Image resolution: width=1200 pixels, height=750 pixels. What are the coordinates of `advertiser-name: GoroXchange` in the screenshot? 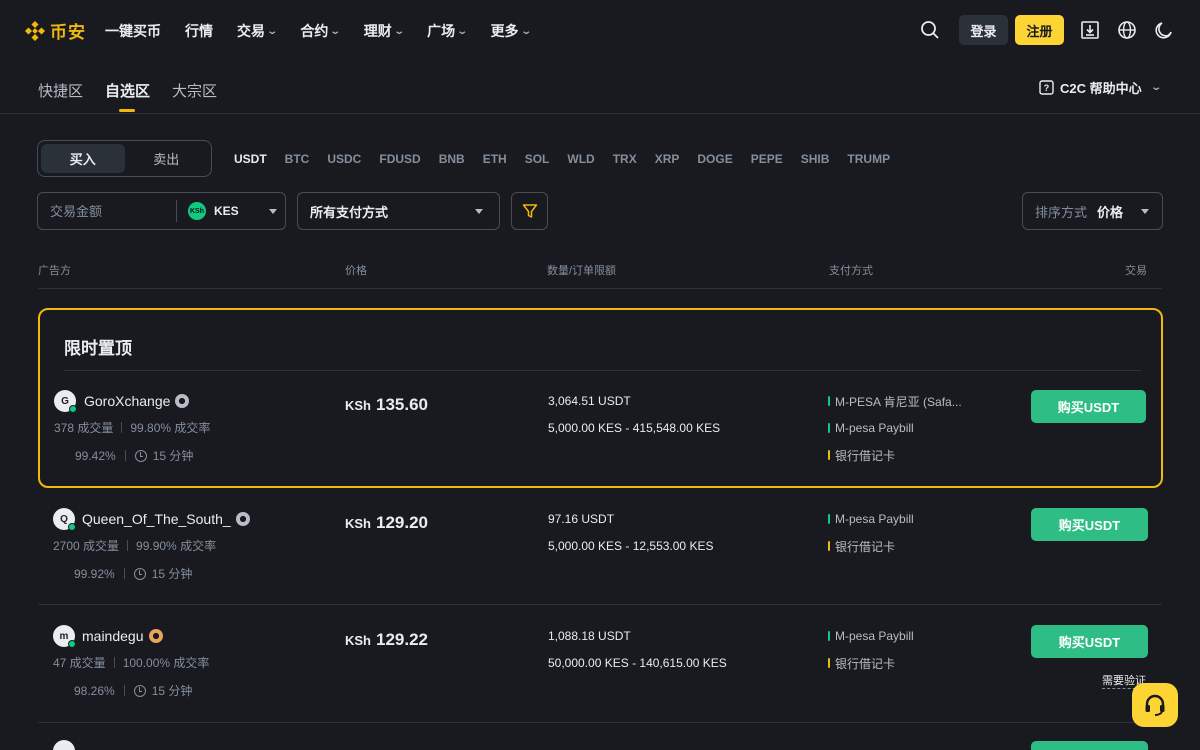 It's located at (137, 401).